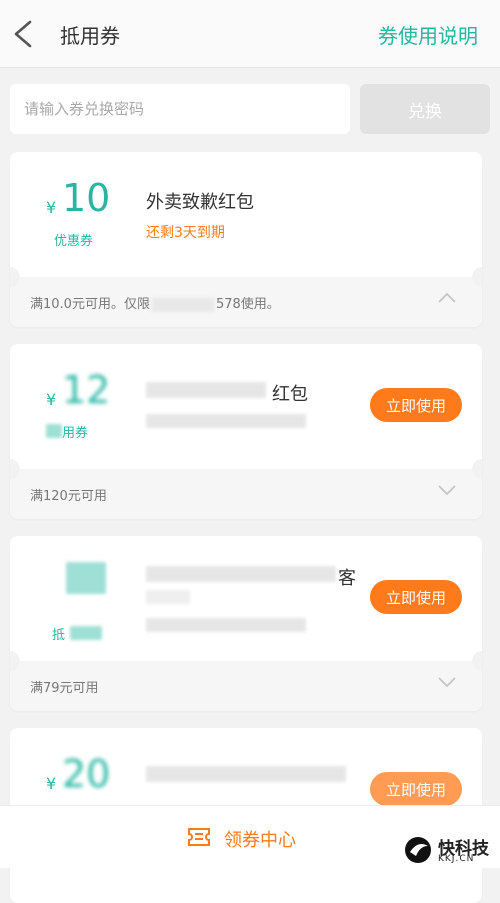 The width and height of the screenshot is (500, 903). What do you see at coordinates (180, 109) in the screenshot?
I see `redeem-code-input` at bounding box center [180, 109].